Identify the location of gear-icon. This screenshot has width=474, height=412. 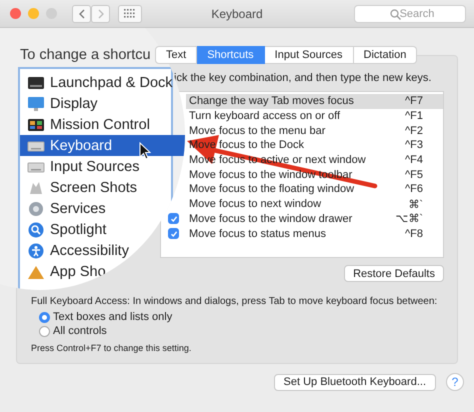
(36, 208).